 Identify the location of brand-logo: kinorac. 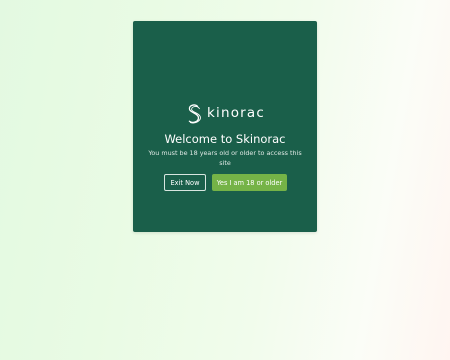
(225, 114).